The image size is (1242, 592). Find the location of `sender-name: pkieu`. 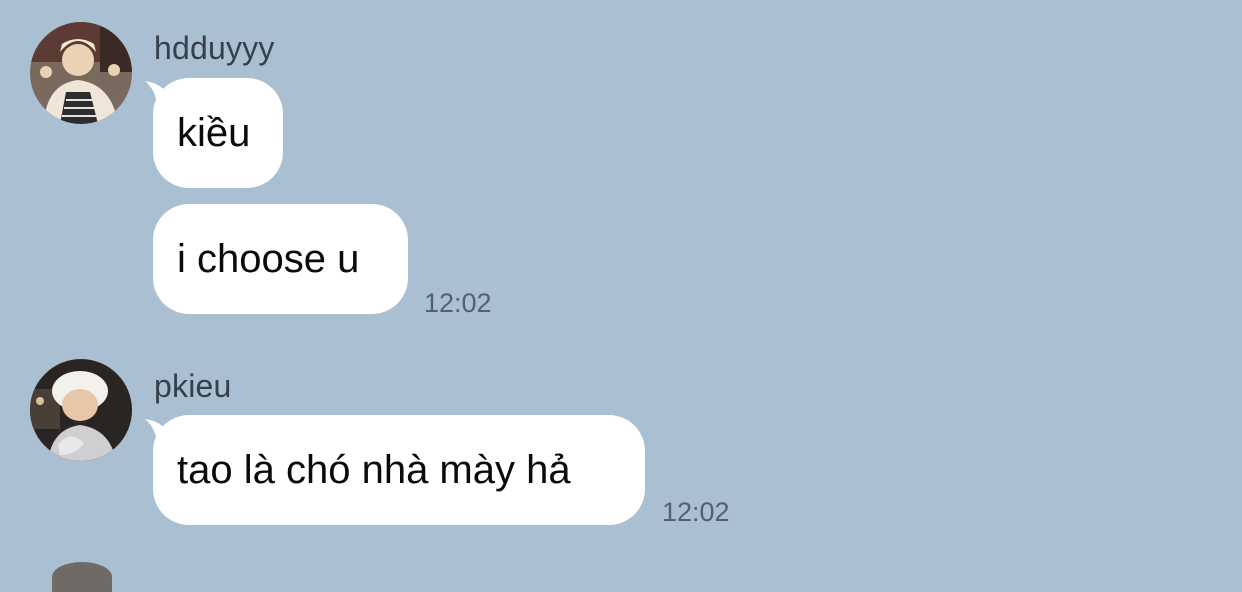

sender-name: pkieu is located at coordinates (193, 386).